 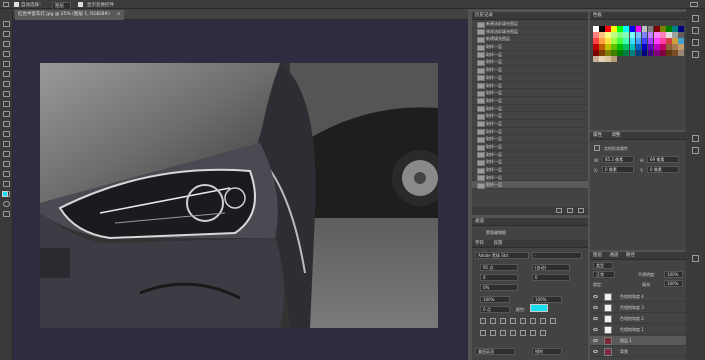 I want to click on faux-bold-icon, so click(x=483, y=321).